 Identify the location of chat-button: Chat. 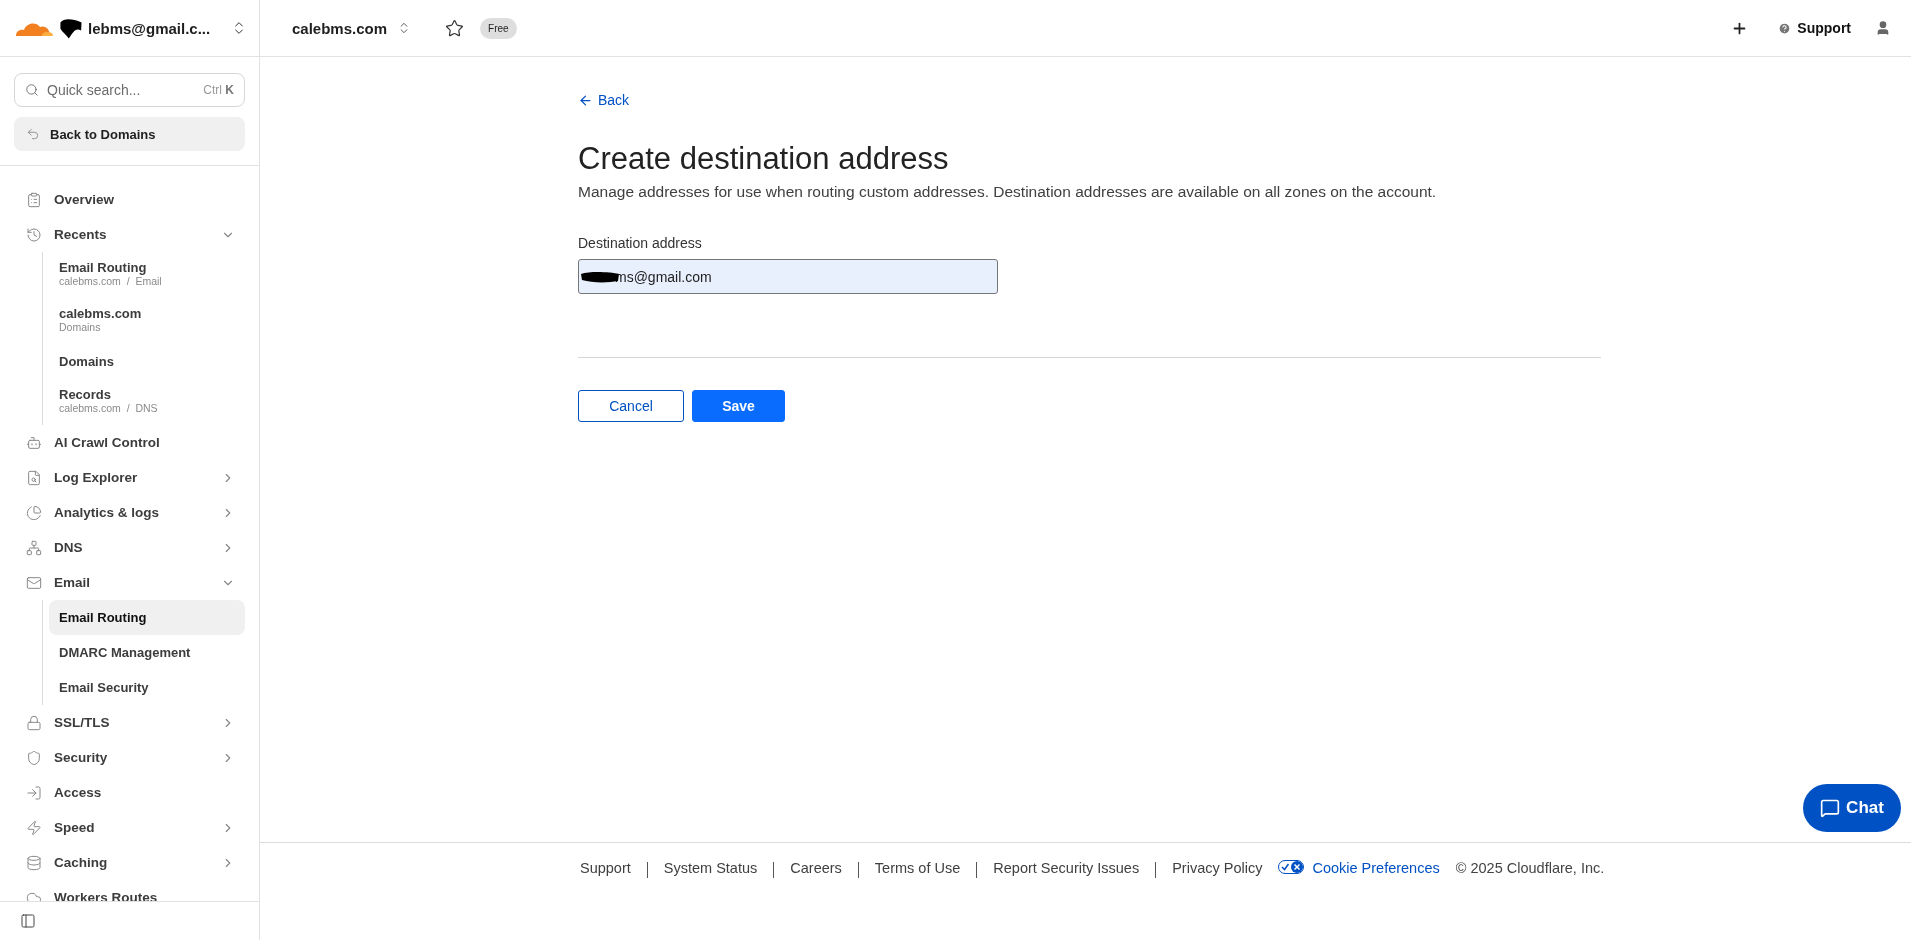
(1852, 808).